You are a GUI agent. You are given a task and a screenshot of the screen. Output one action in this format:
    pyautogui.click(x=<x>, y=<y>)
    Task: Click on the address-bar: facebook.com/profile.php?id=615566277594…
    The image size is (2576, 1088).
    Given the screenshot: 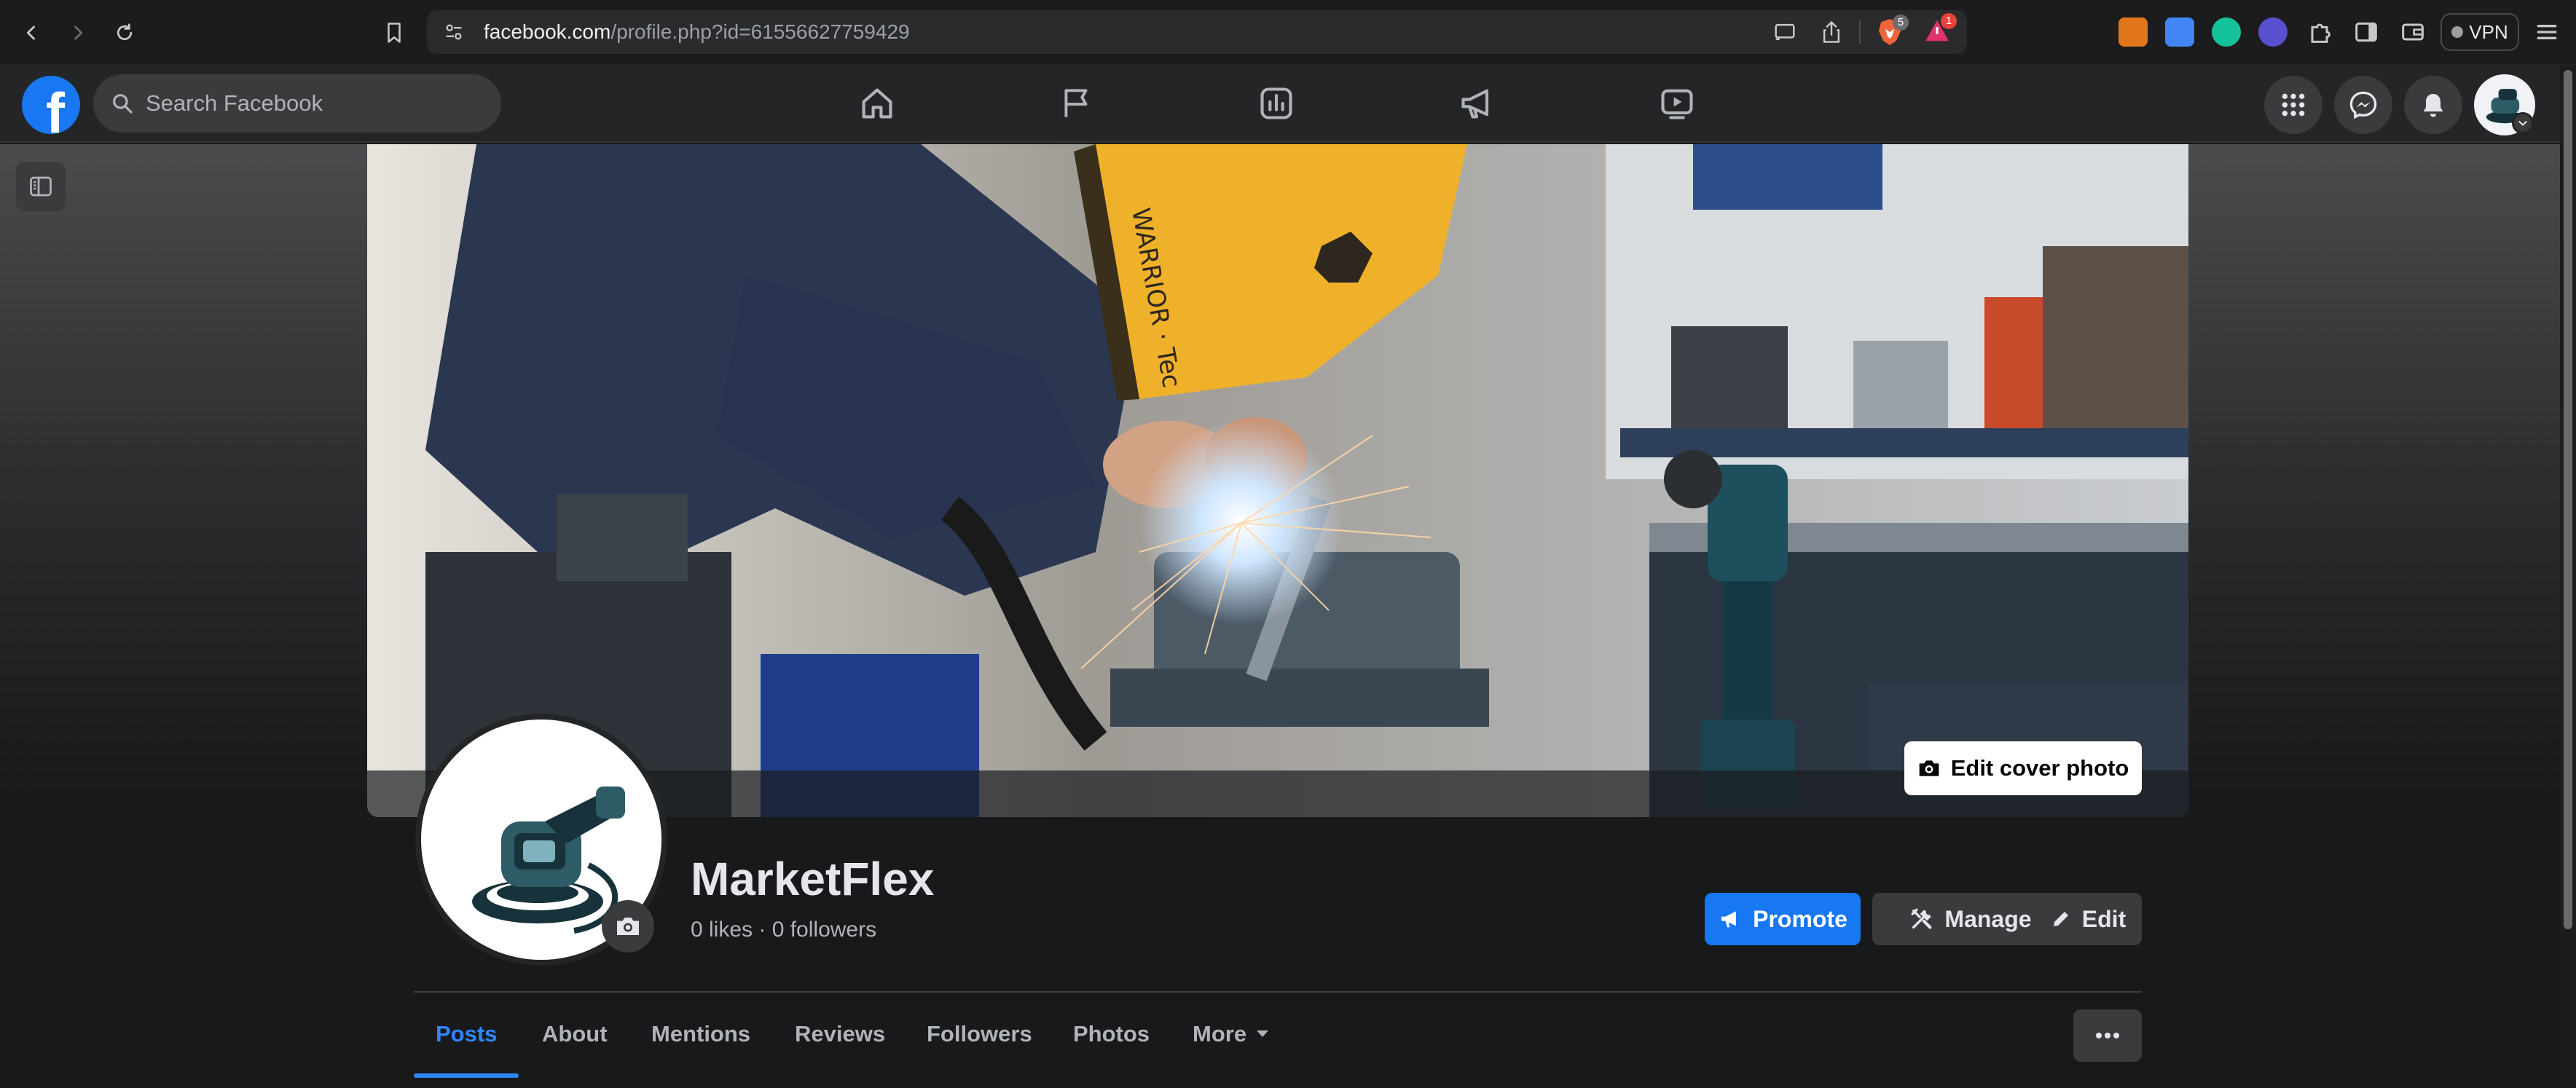 What is the action you would take?
    pyautogui.click(x=1197, y=32)
    